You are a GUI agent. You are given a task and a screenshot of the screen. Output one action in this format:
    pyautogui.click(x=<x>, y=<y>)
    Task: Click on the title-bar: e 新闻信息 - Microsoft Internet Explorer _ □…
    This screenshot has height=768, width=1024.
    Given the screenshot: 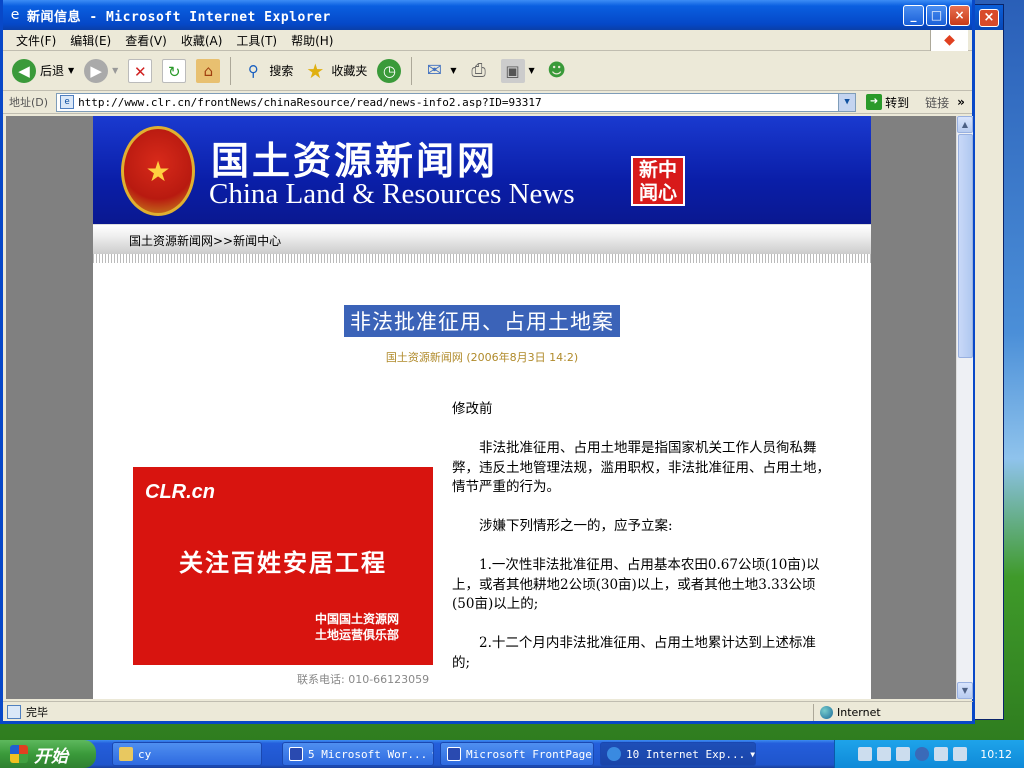 What is the action you would take?
    pyautogui.click(x=487, y=15)
    